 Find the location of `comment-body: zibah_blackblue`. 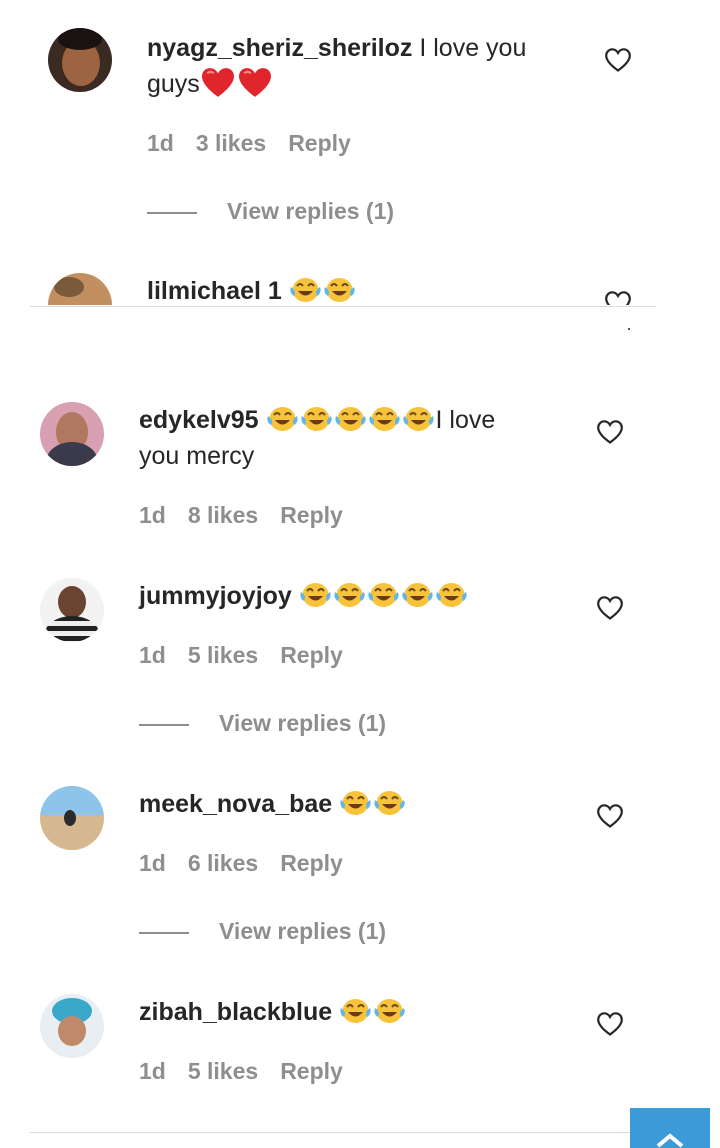

comment-body: zibah_blackblue is located at coordinates (359, 1012).